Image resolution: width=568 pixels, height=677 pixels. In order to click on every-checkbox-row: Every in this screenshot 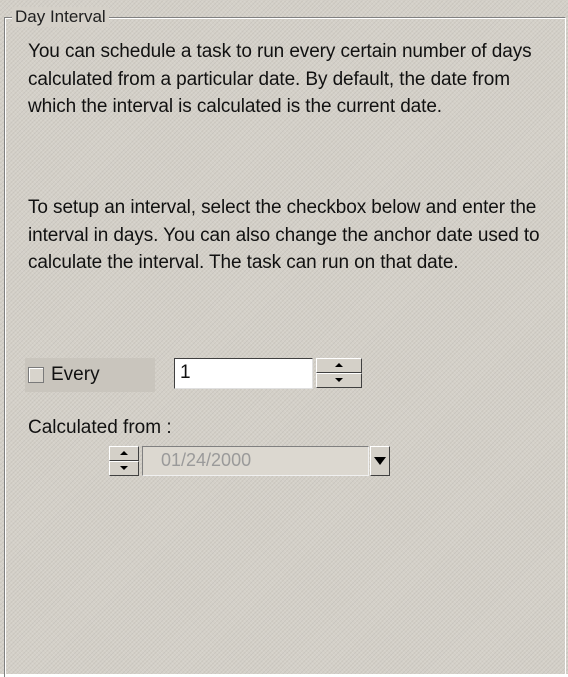, I will do `click(90, 375)`.